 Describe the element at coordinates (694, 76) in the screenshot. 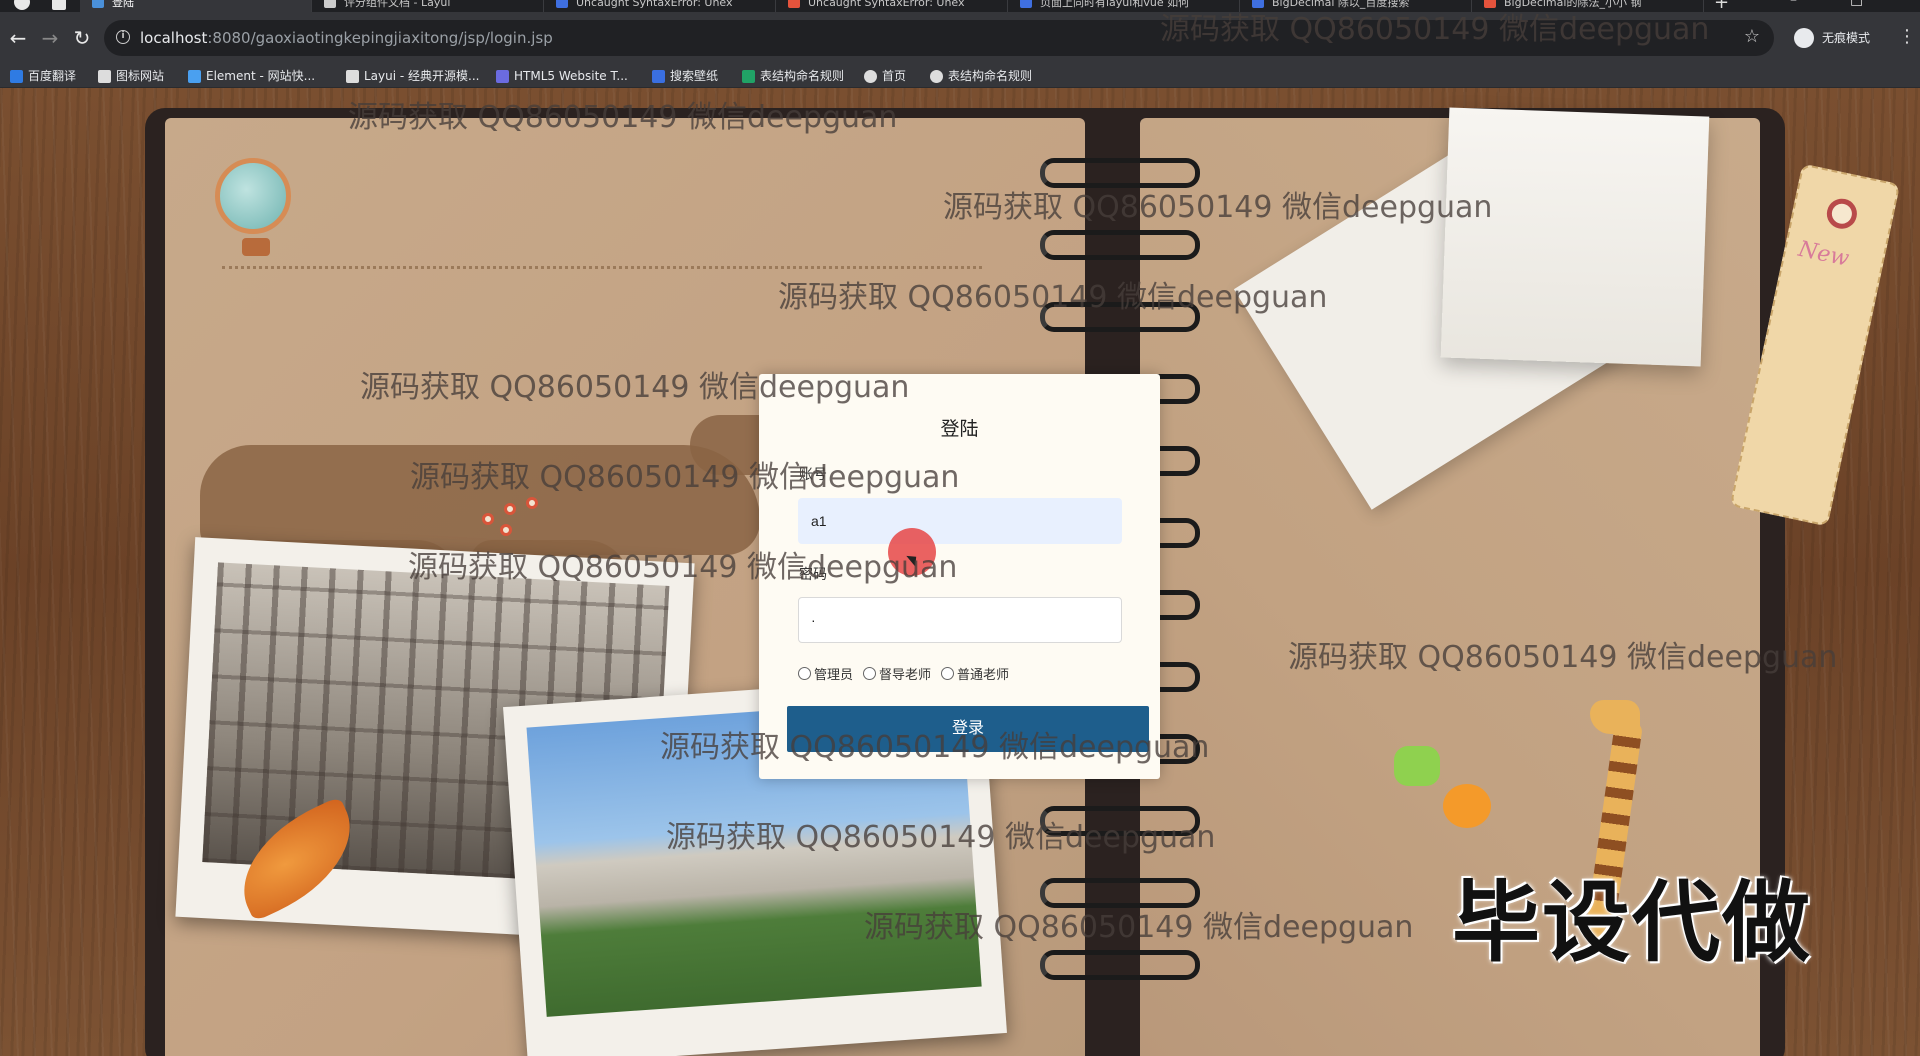

I see `bookmark-label: 搜索壁纸` at that location.